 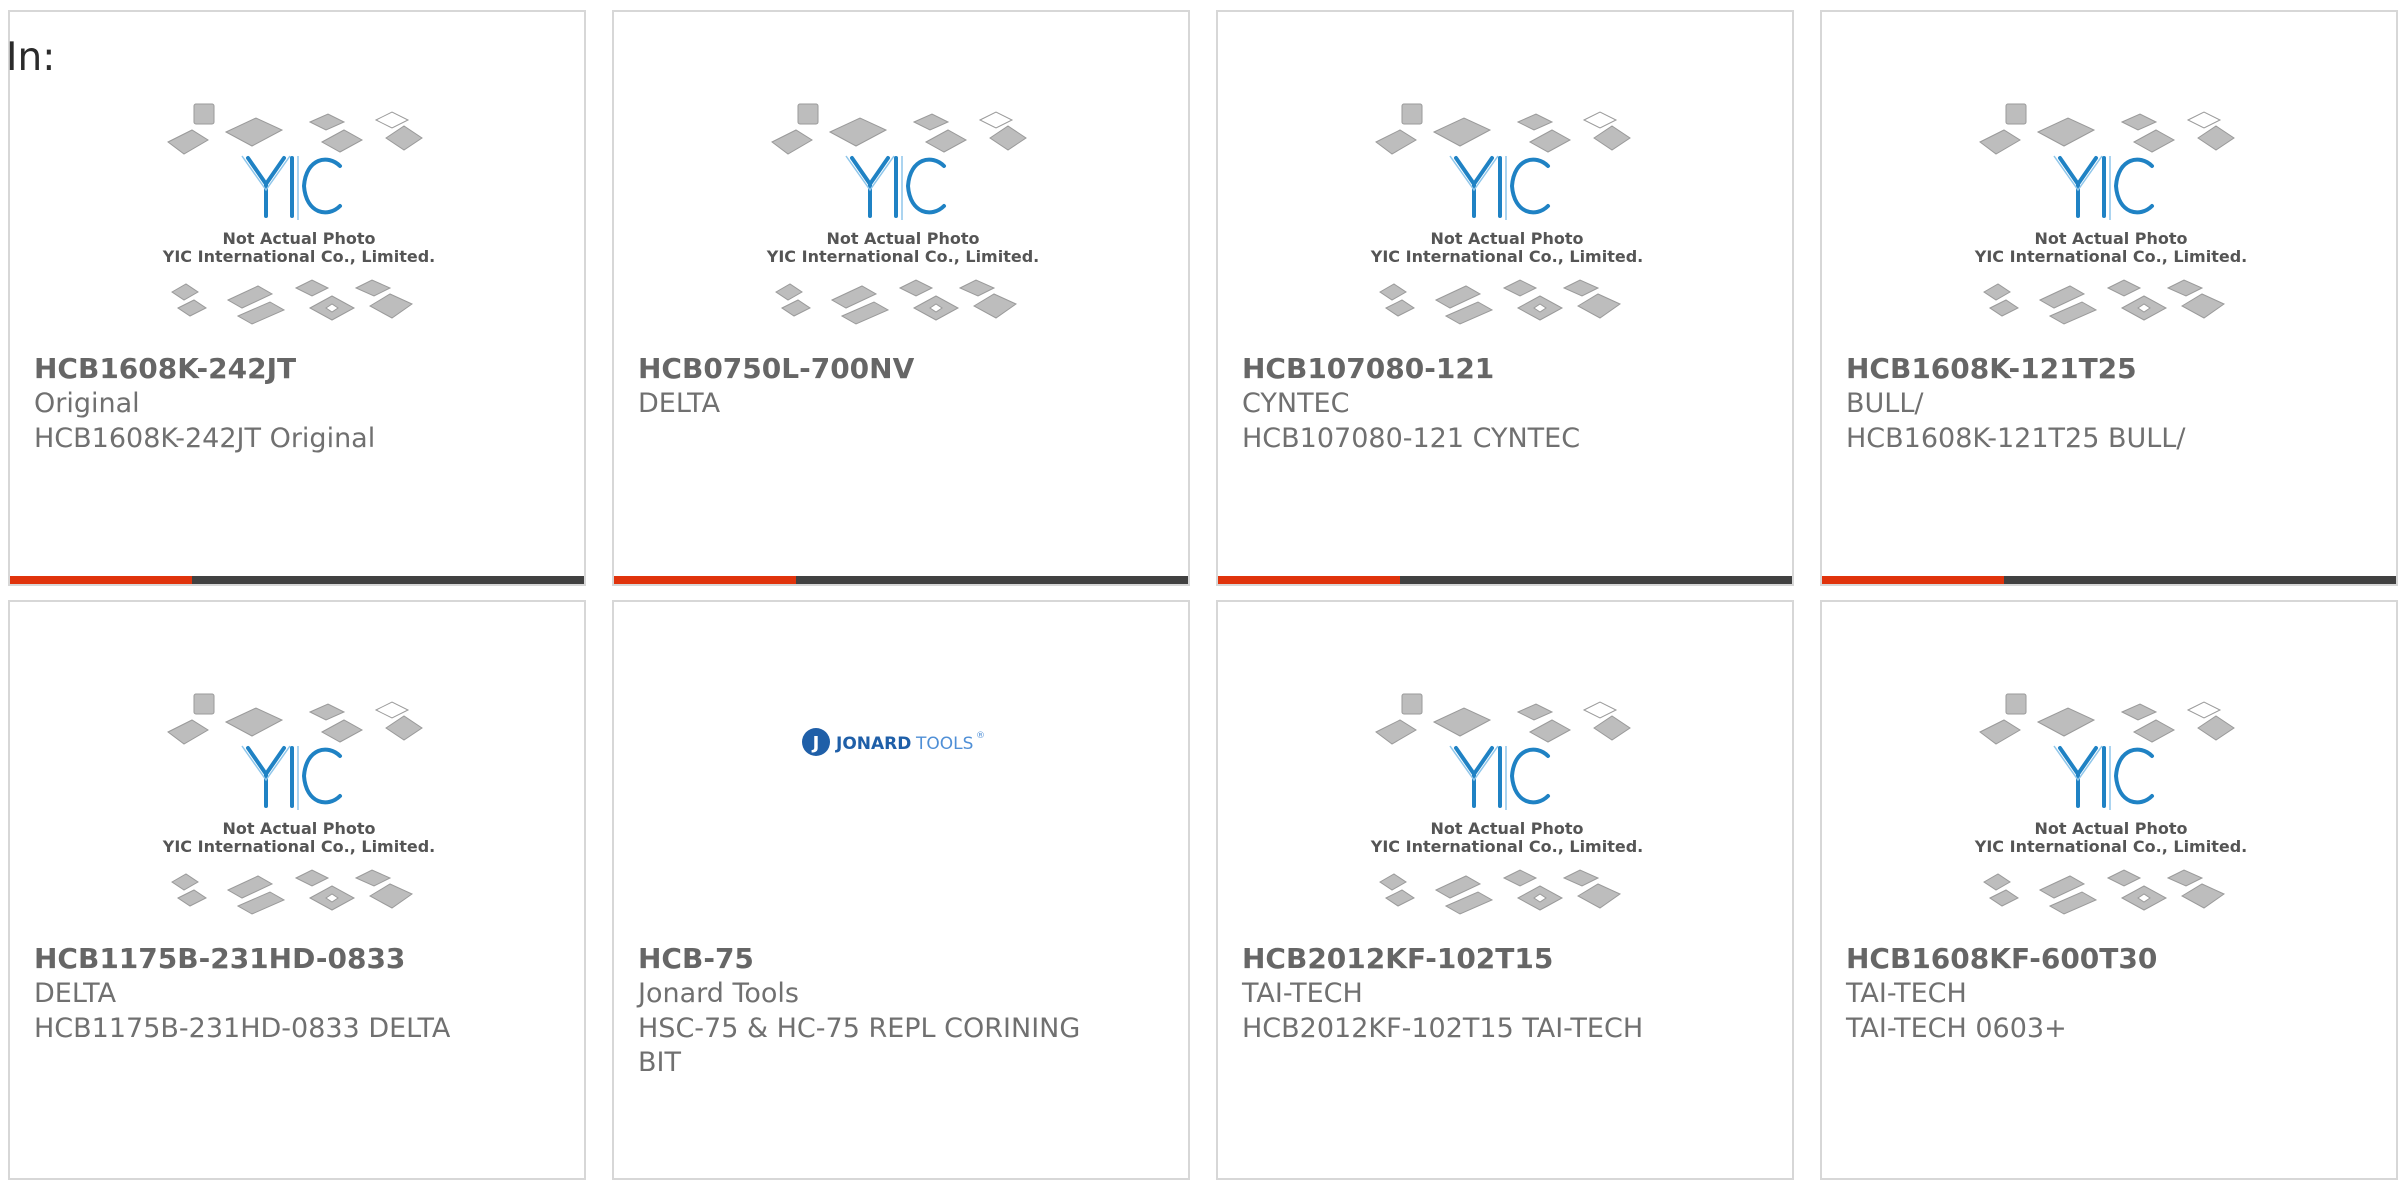 What do you see at coordinates (2001, 958) in the screenshot?
I see `part-number-link: HCB1608KF-600T30` at bounding box center [2001, 958].